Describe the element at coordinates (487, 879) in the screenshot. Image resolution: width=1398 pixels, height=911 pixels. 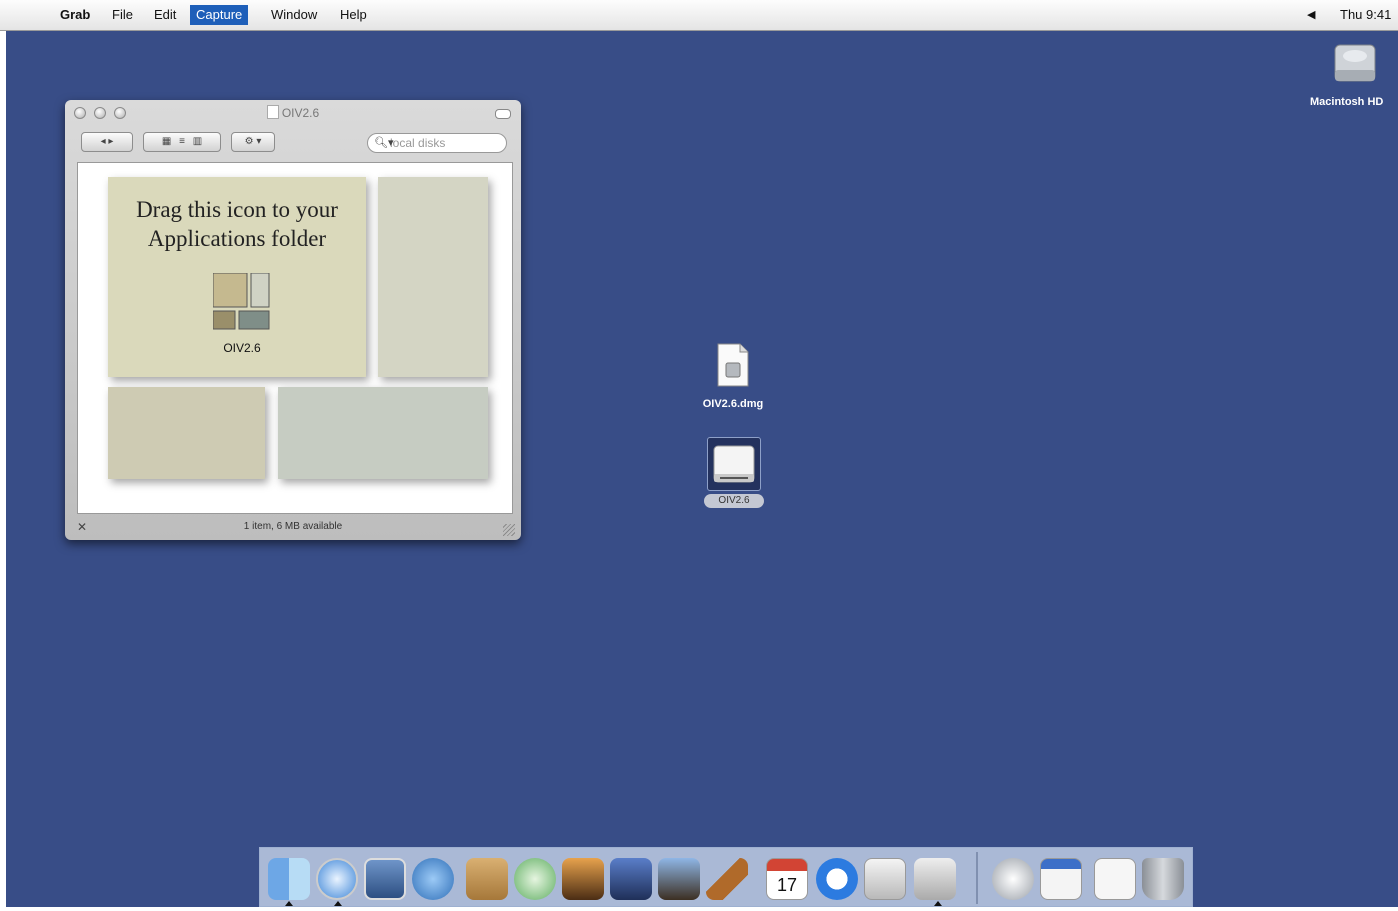
I see `address-book-icon` at that location.